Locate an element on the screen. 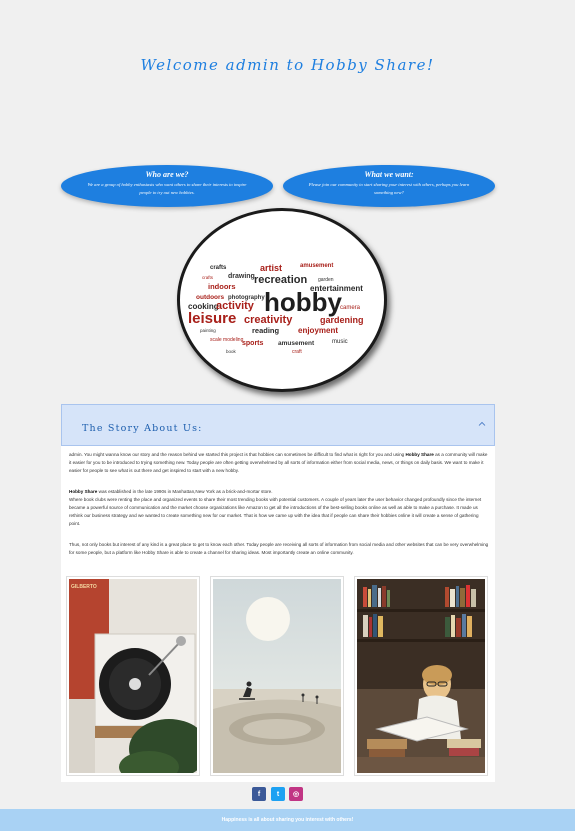  who-are-we-title: Who are we? is located at coordinates (167, 174).